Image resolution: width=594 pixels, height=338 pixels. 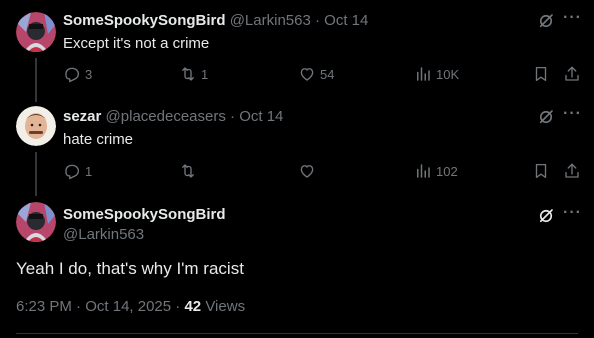 What do you see at coordinates (82, 116) in the screenshot?
I see `display-name: sezar` at bounding box center [82, 116].